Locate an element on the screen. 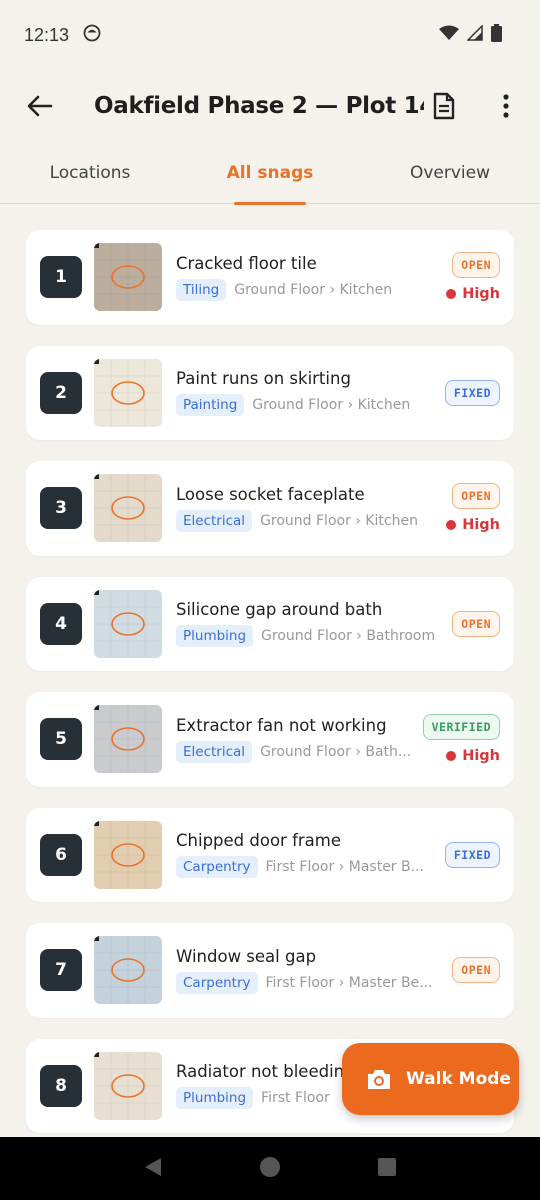 The height and width of the screenshot is (1200, 540). snag-title: Loose socket faceplate is located at coordinates (270, 494).